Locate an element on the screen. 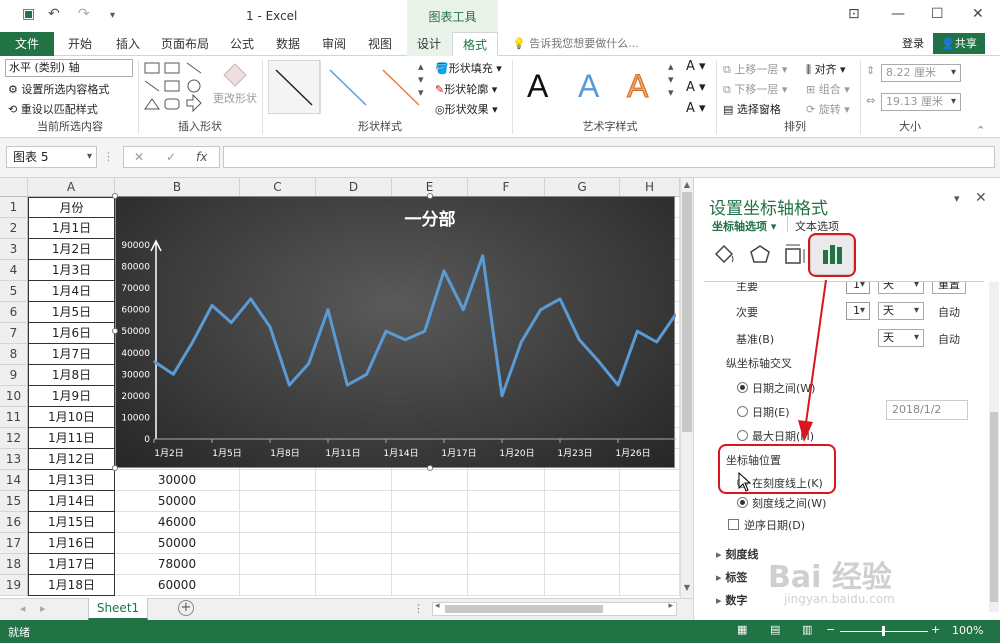  zoom-slider-thumb is located at coordinates (883, 631).